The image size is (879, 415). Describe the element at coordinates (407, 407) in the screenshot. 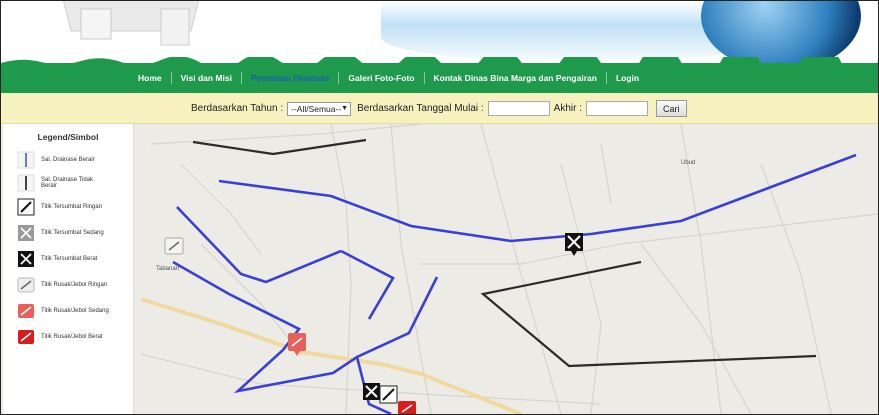

I see `damage-heavy-marker` at that location.